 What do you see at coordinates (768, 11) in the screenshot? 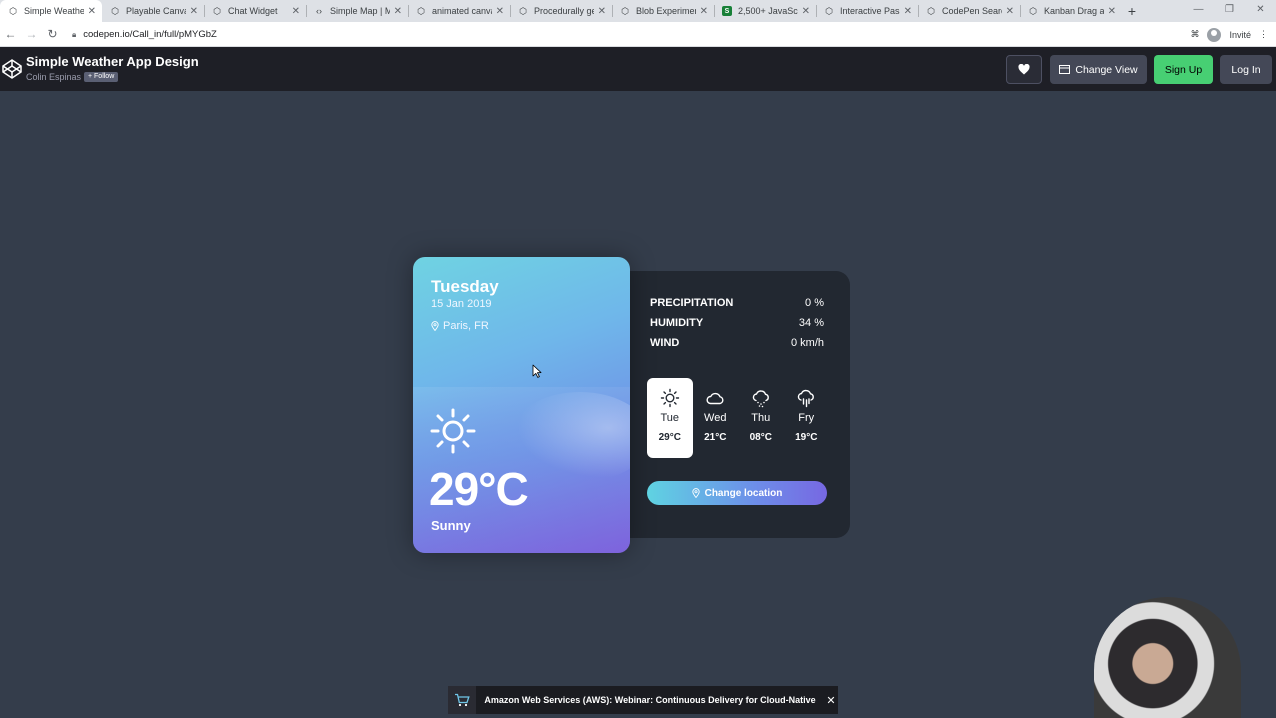
I see `tab-label: 2,500+ JavaScri` at bounding box center [768, 11].